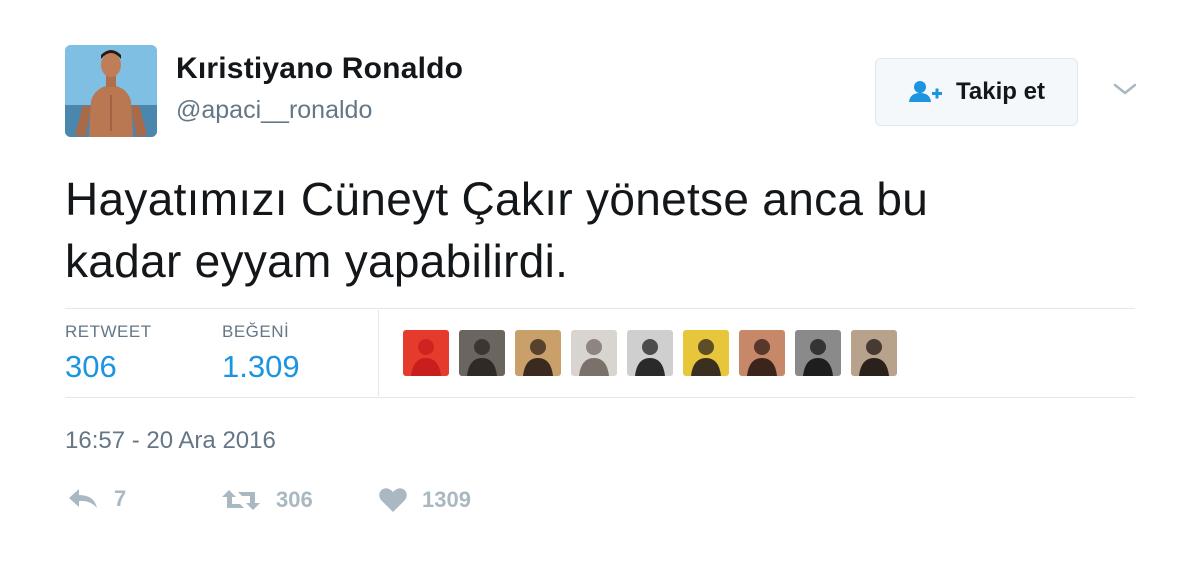 The image size is (1200, 573). What do you see at coordinates (446, 499) in the screenshot?
I see `like-count: 1309` at bounding box center [446, 499].